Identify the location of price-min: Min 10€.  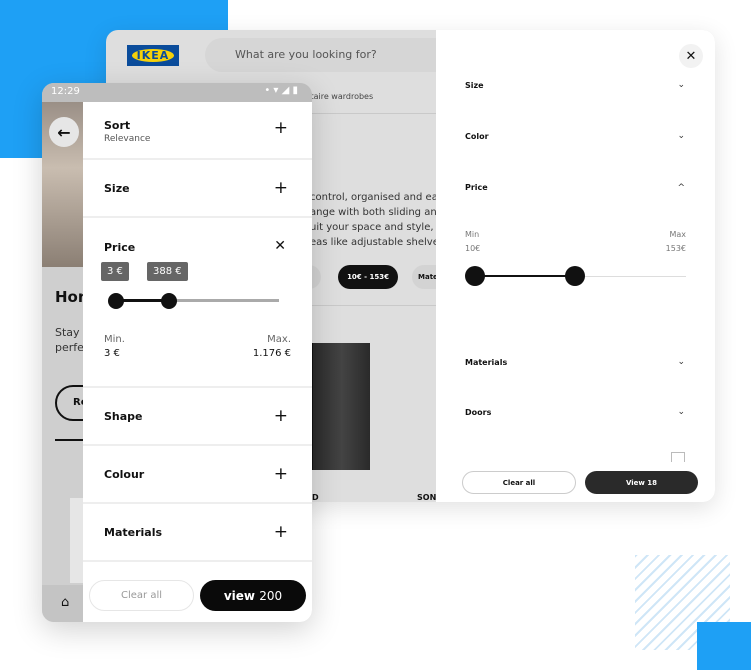
(473, 241).